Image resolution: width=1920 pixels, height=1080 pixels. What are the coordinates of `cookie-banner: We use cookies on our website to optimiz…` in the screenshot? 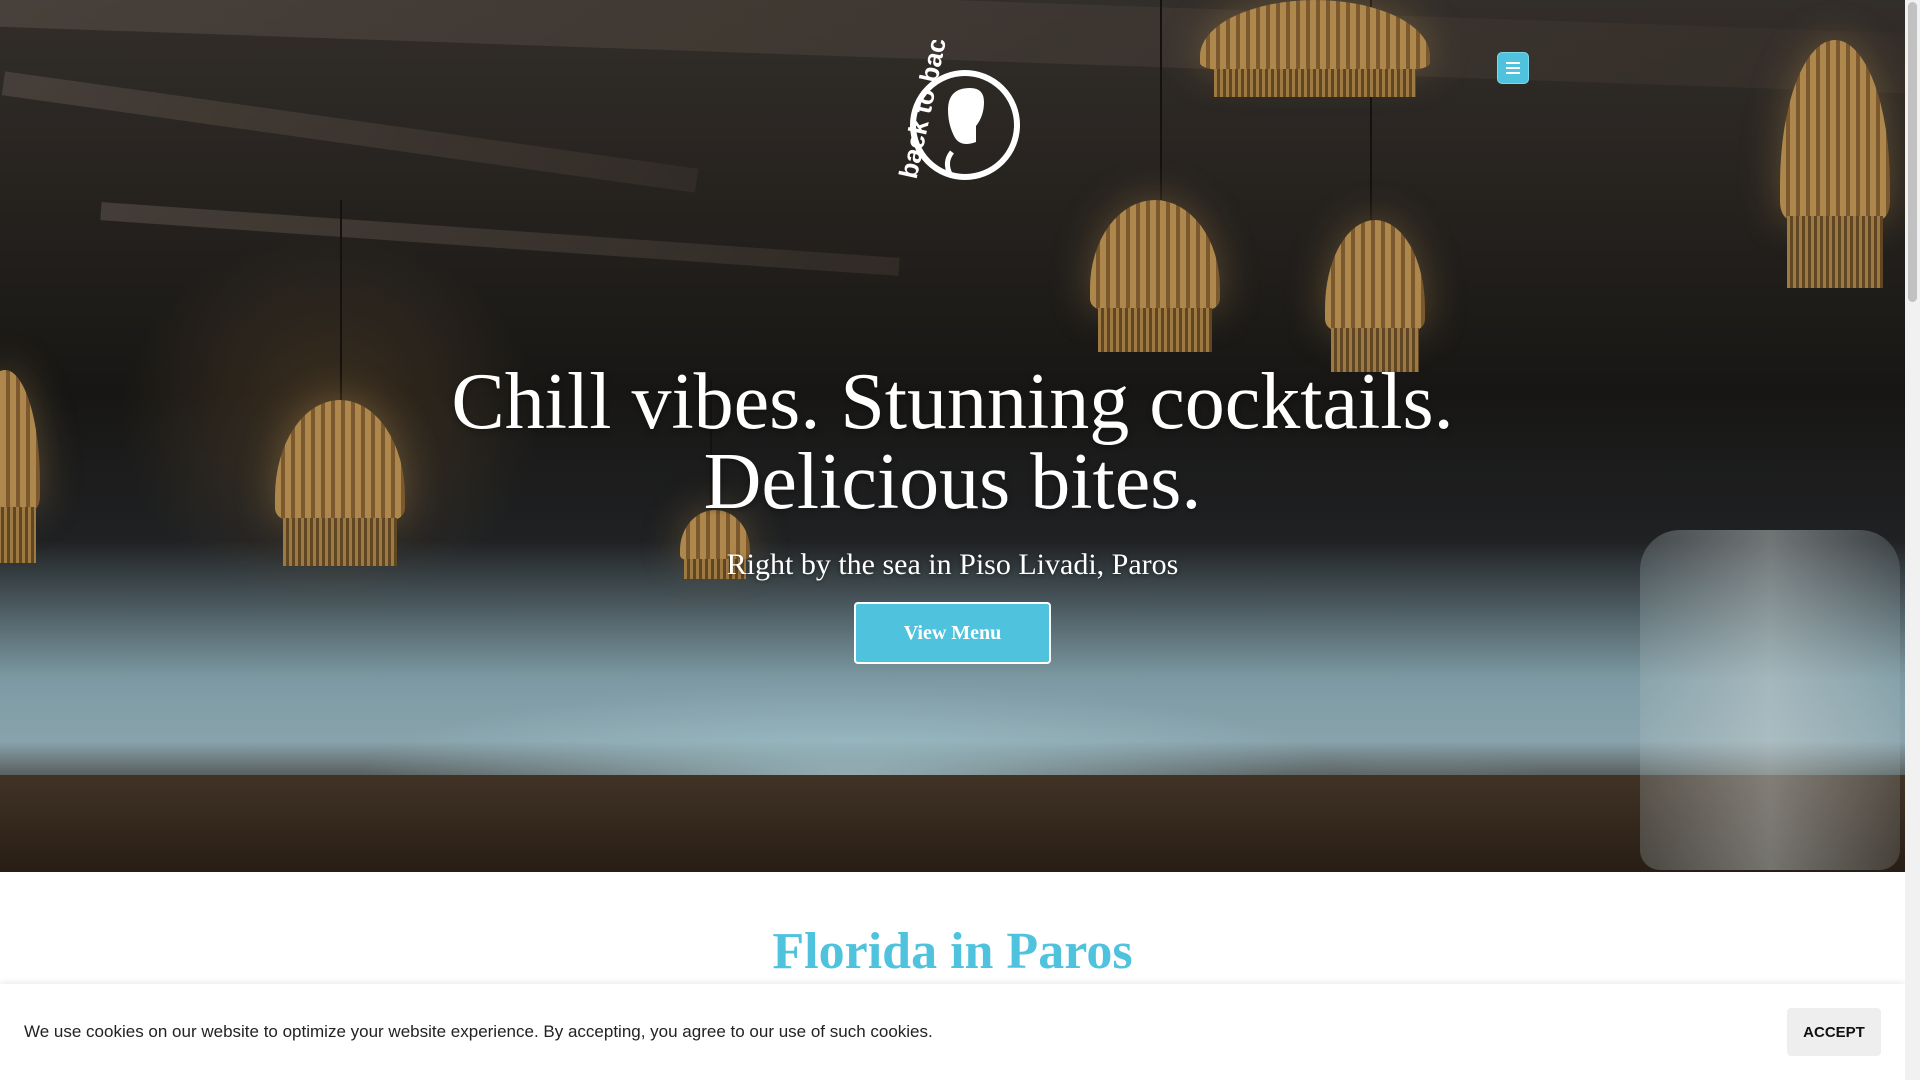 It's located at (952, 1032).